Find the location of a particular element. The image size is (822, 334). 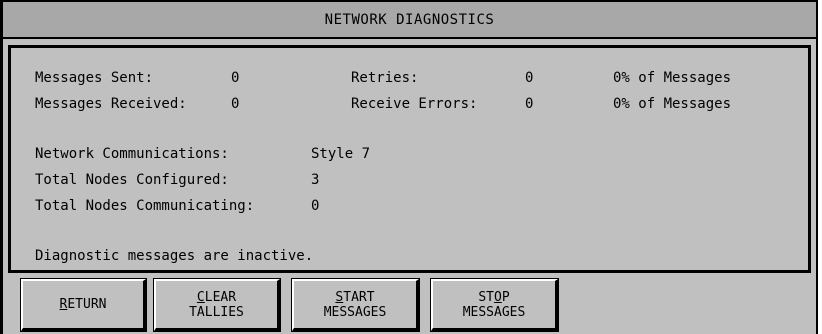

messages-sent-value: 0 is located at coordinates (235, 78).